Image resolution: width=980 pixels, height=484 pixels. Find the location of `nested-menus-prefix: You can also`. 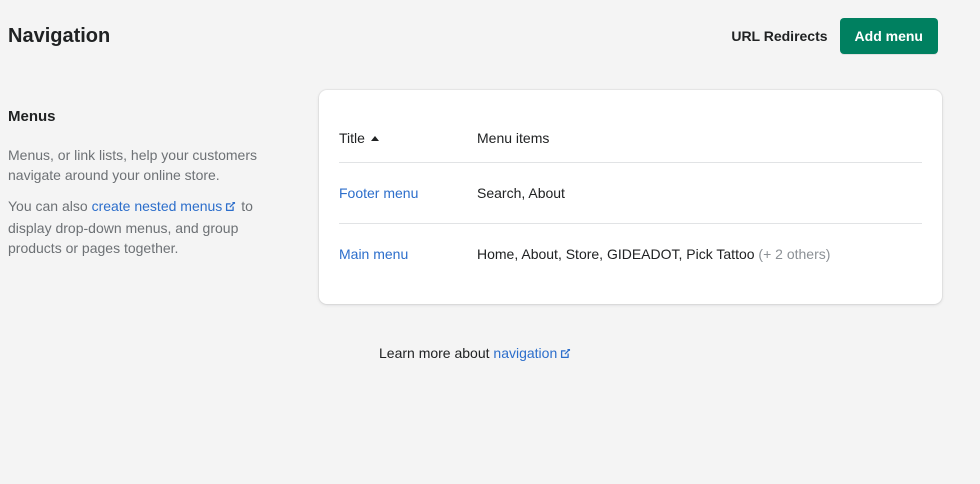

nested-menus-prefix: You can also is located at coordinates (50, 206).